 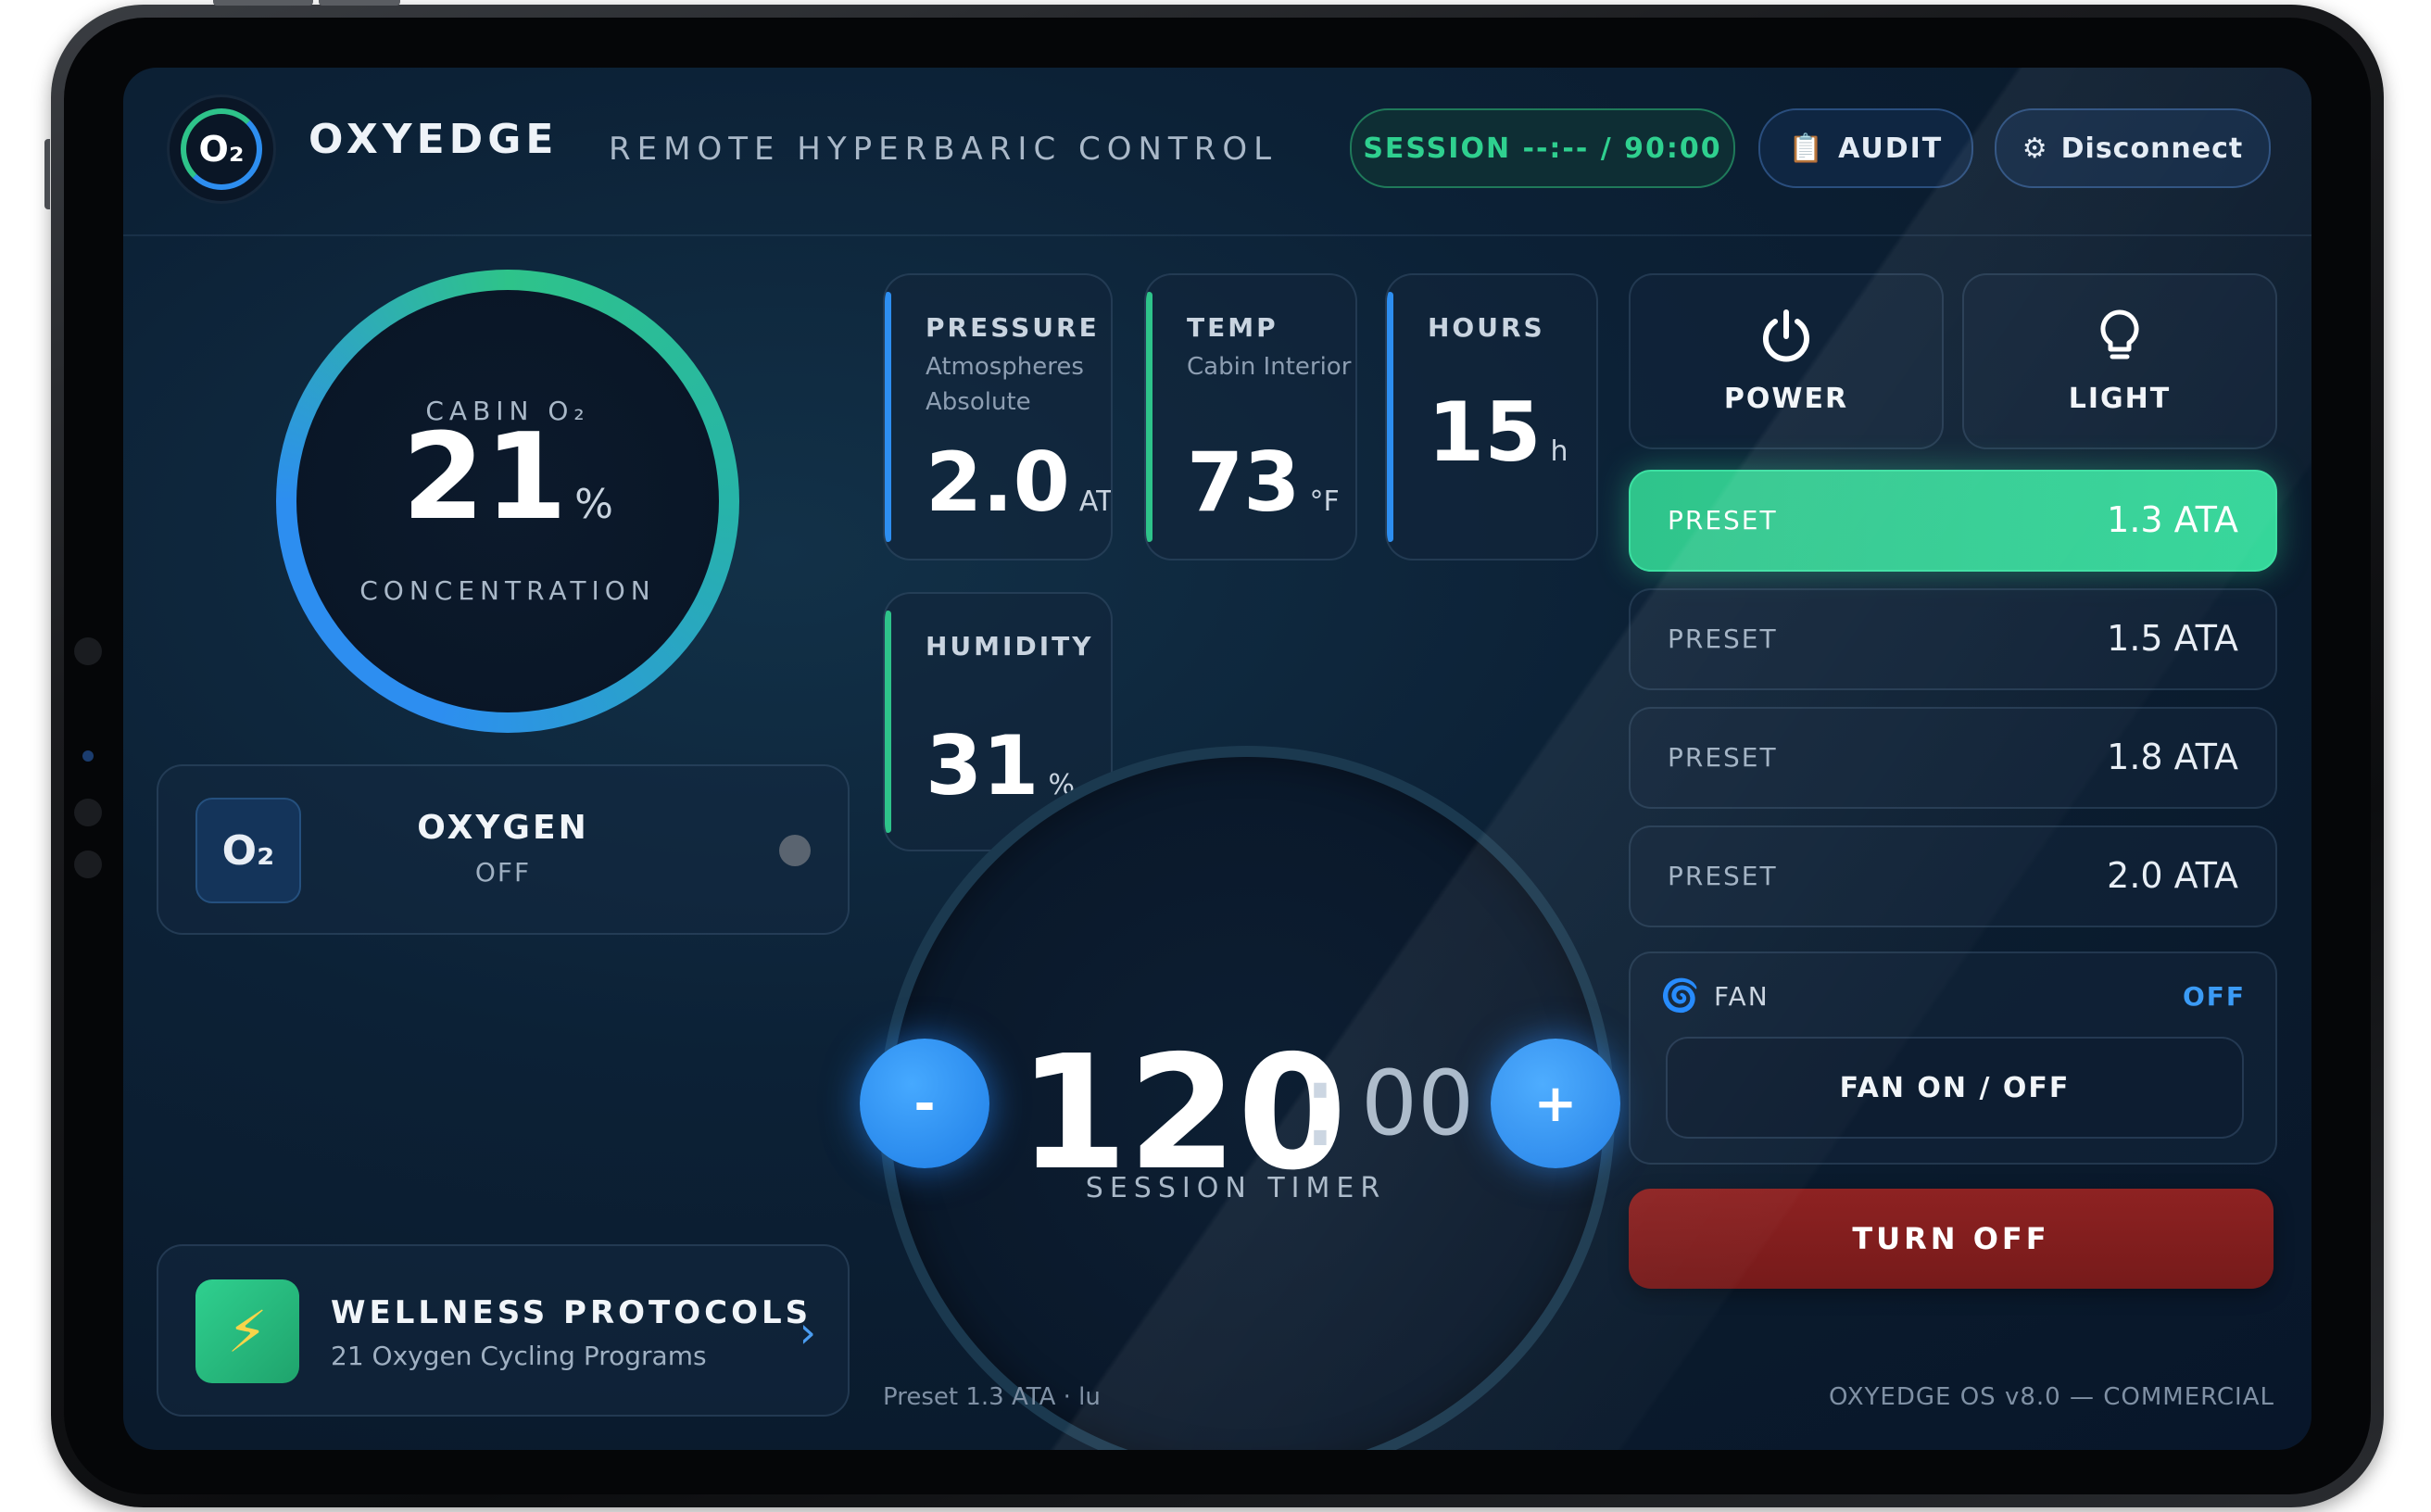 I want to click on preset-note: Preset 1.3 ATA · lu, so click(x=992, y=1397).